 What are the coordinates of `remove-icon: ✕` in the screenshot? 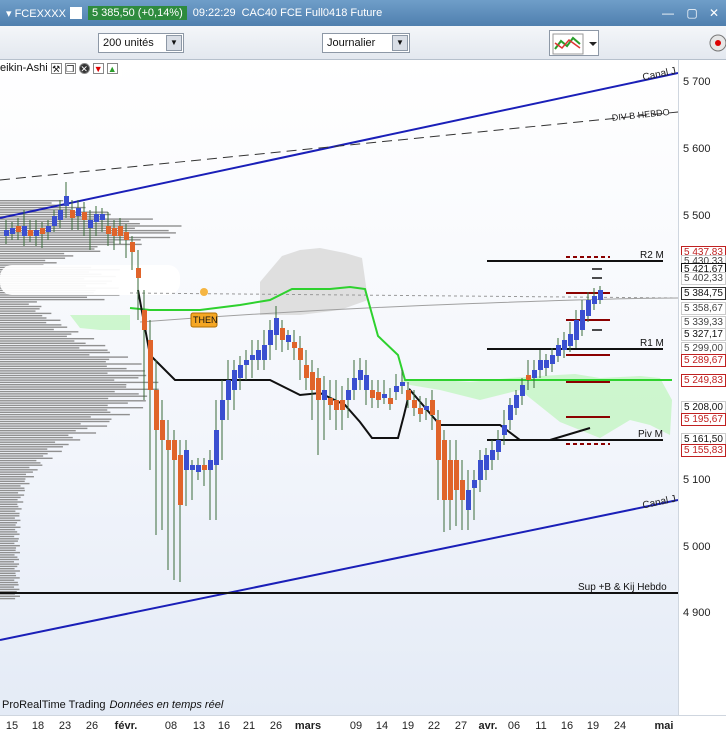 It's located at (84, 68).